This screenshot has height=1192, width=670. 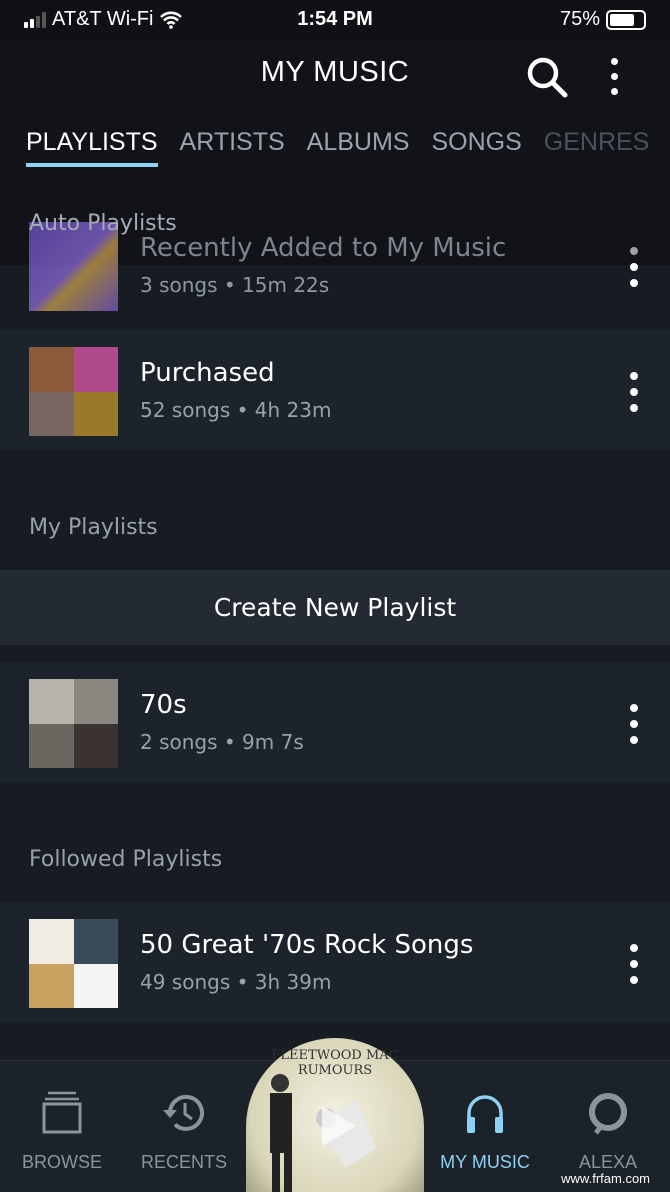 What do you see at coordinates (323, 248) in the screenshot?
I see `playlist-name: Recently Added to My Music` at bounding box center [323, 248].